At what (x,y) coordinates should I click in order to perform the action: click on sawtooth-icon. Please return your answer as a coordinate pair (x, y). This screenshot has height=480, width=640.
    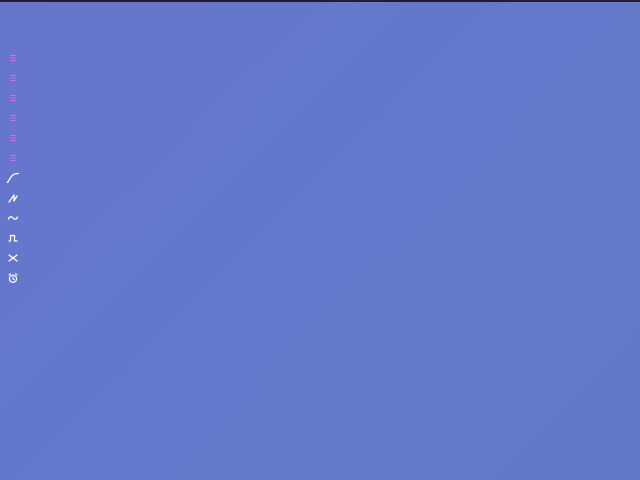
    Looking at the image, I should click on (13, 198).